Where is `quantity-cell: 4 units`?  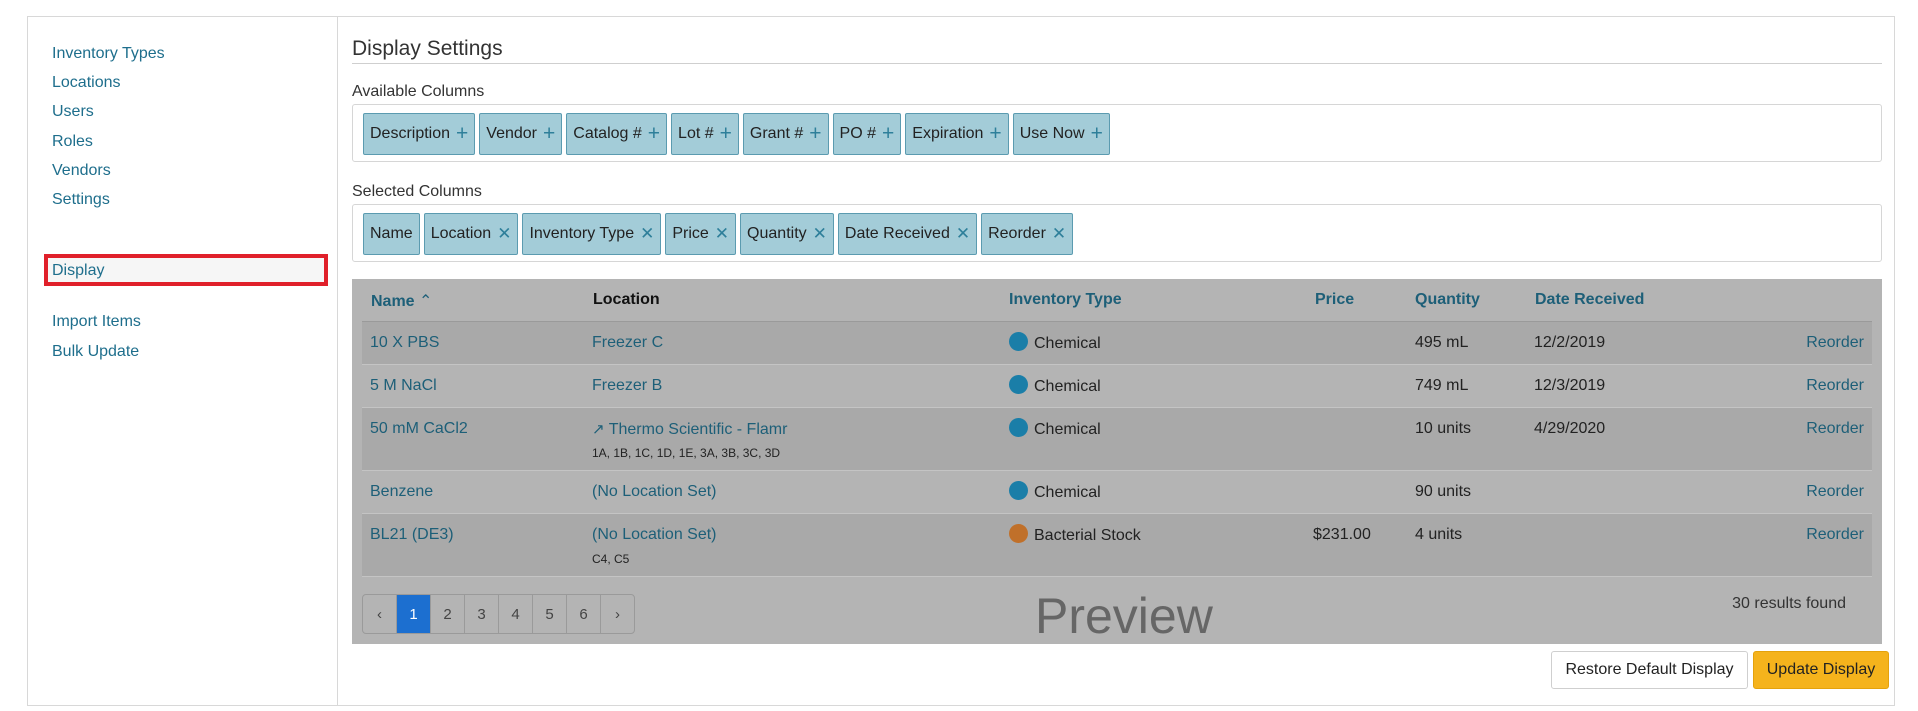 quantity-cell: 4 units is located at coordinates (1439, 534).